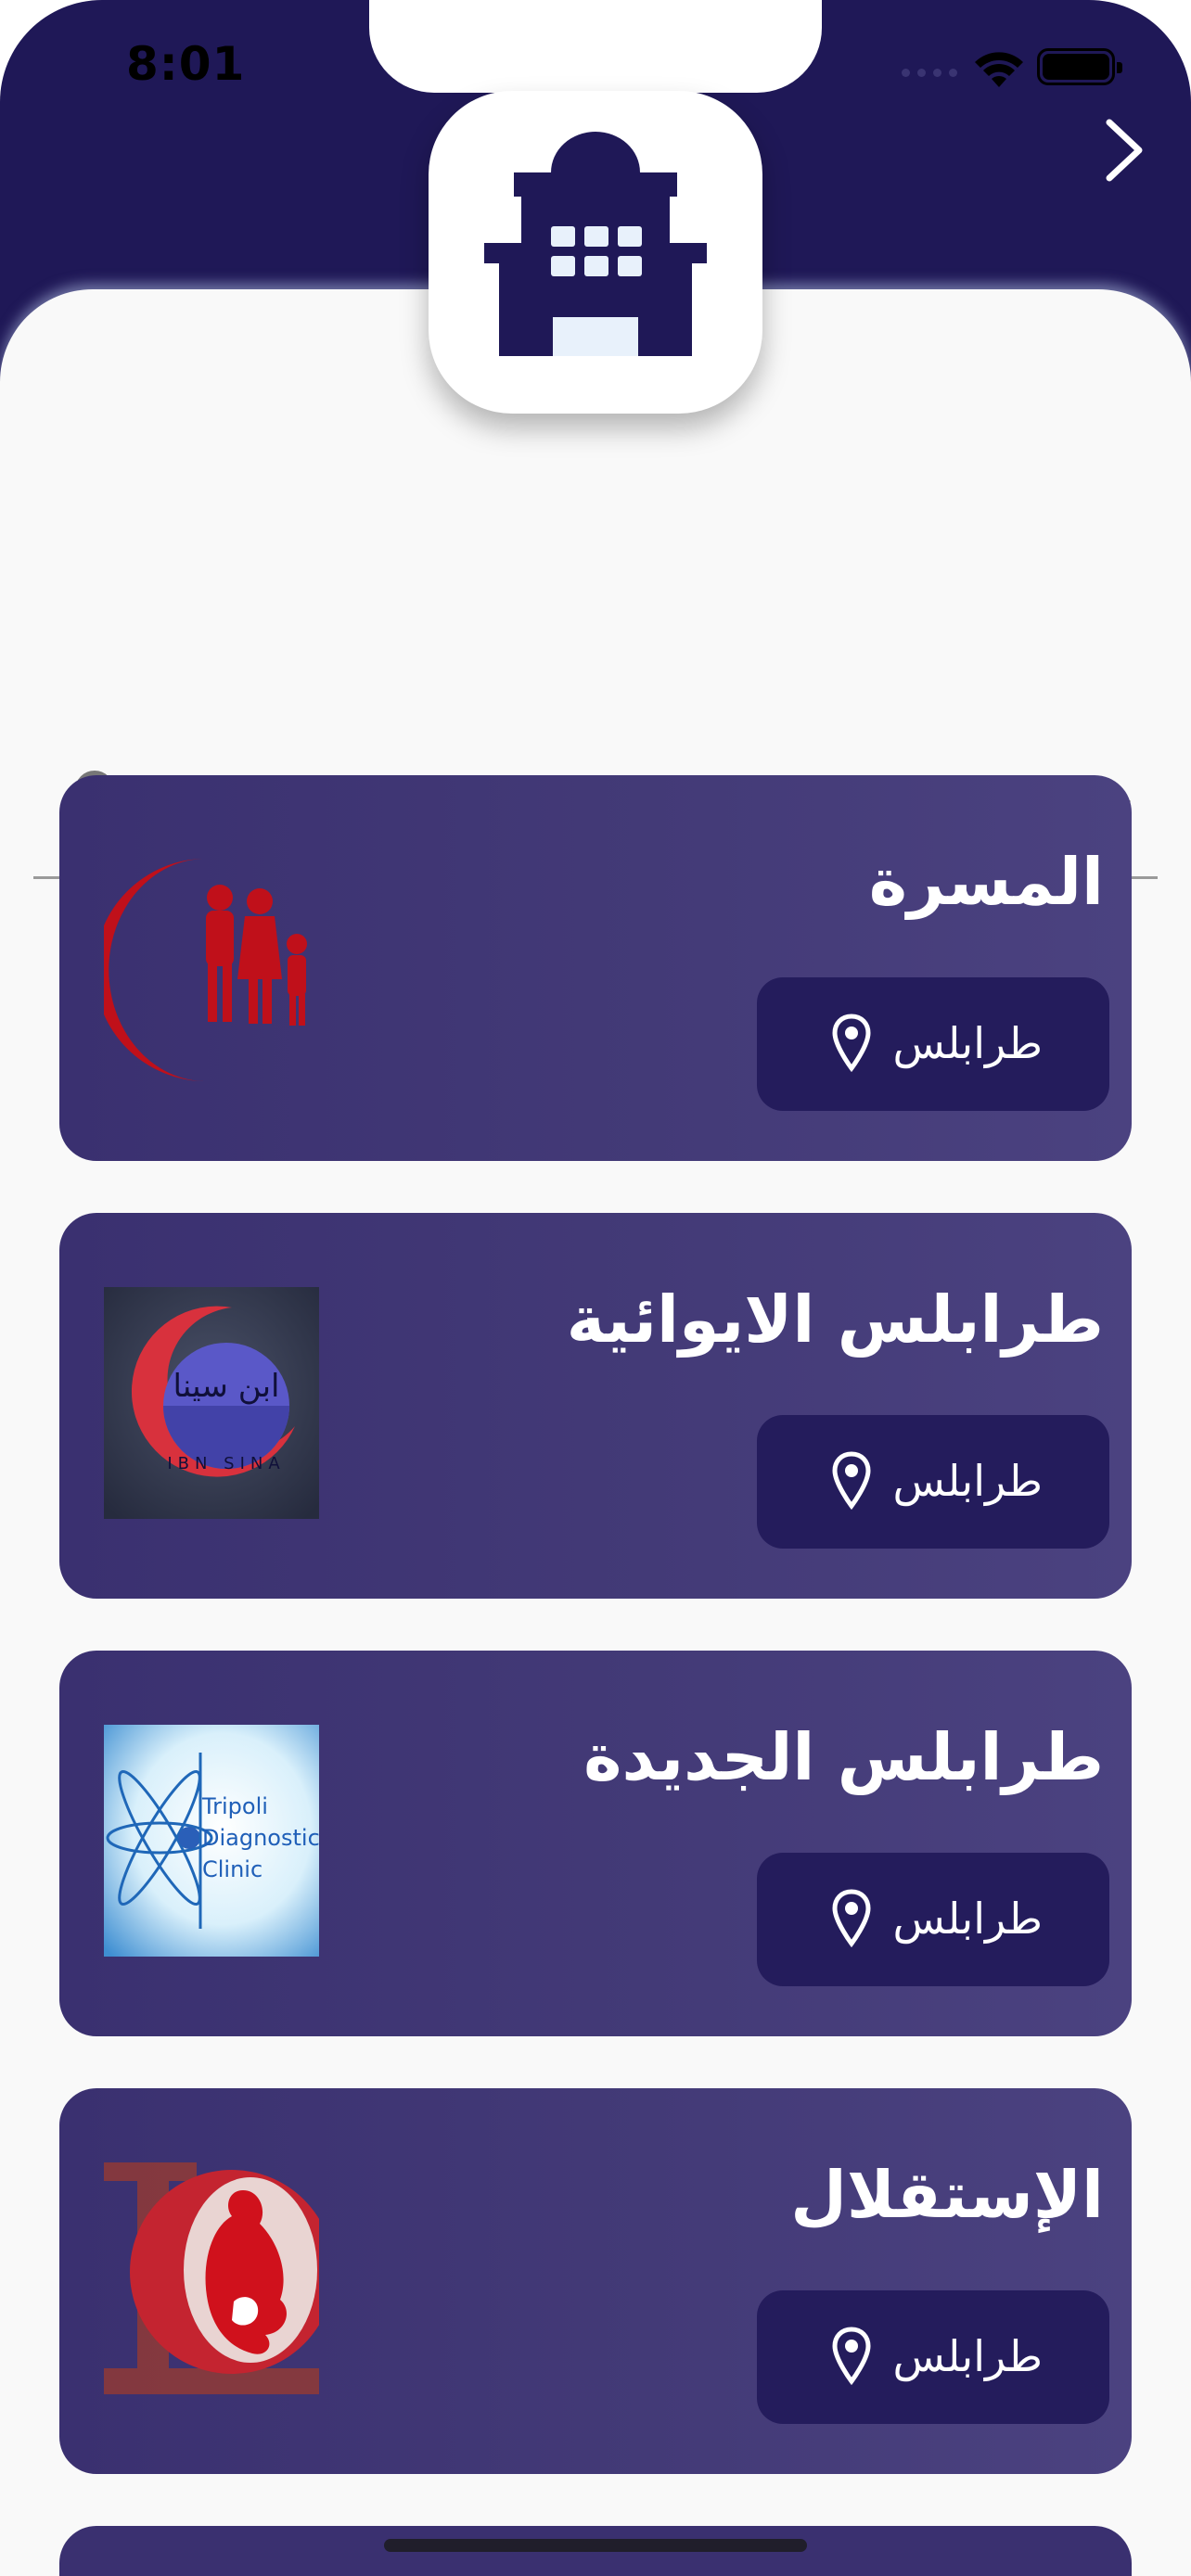 The image size is (1191, 2576). What do you see at coordinates (235, 1806) in the screenshot?
I see `svg-text: Tripoli` at bounding box center [235, 1806].